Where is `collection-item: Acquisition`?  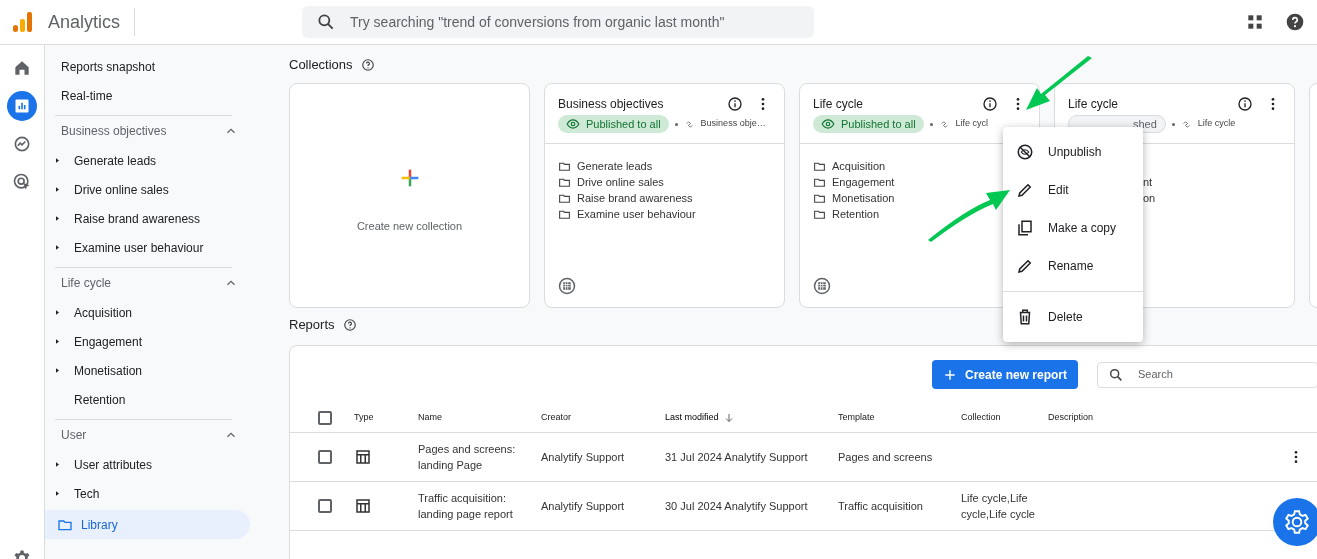
collection-item: Acquisition is located at coordinates (859, 166).